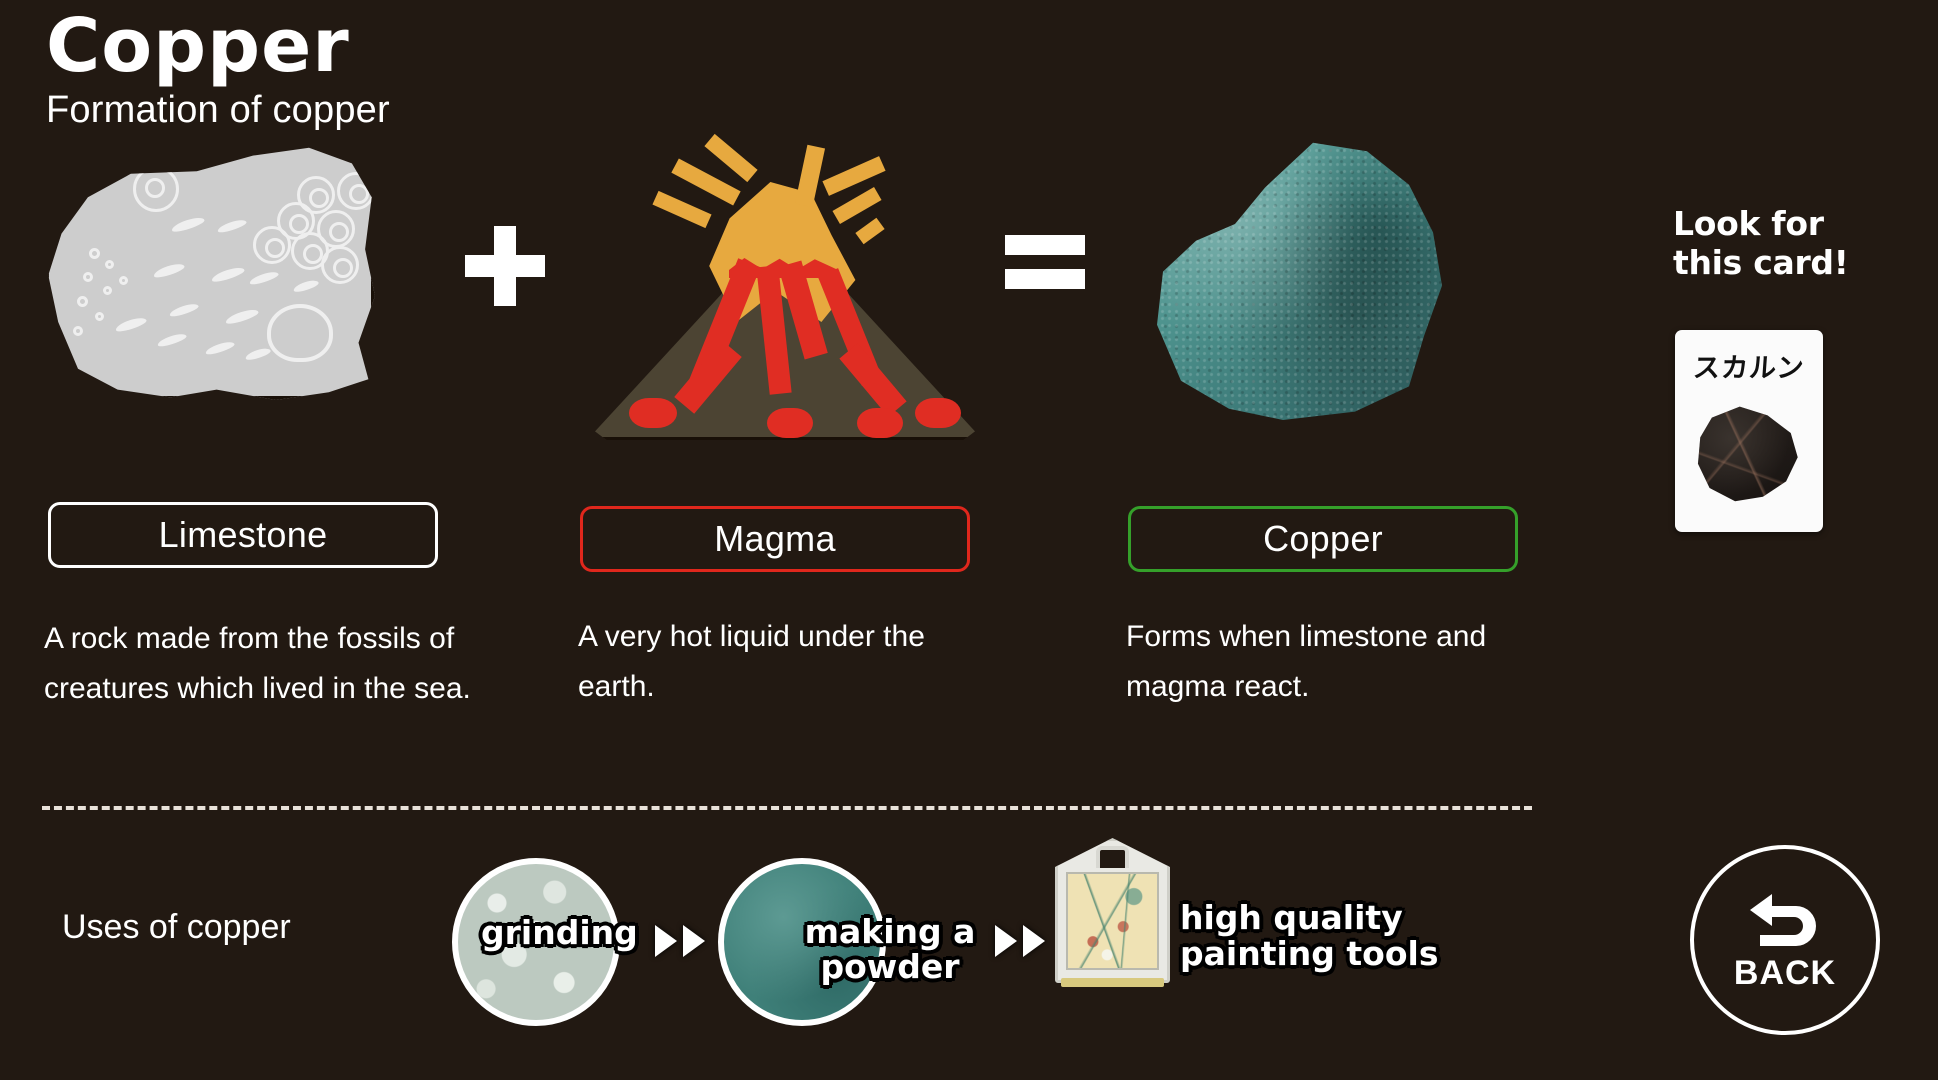  I want to click on use-step-label-powder-line2: powder, so click(890, 966).